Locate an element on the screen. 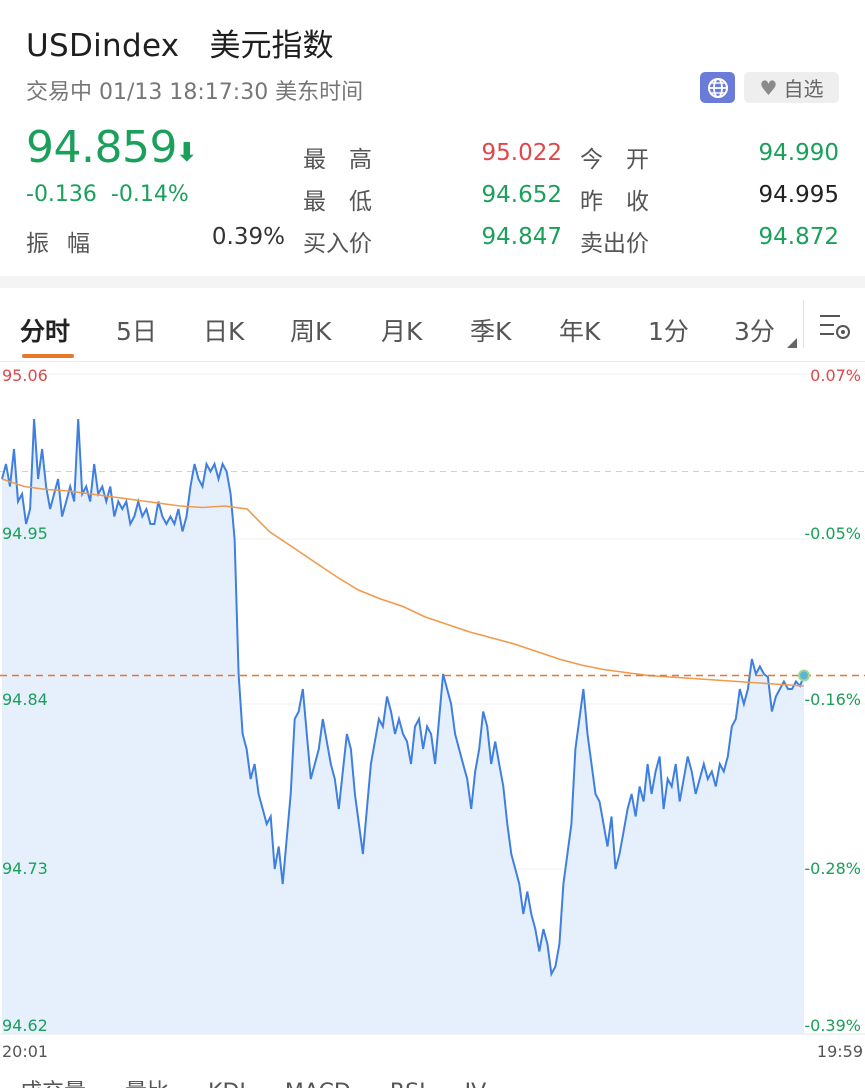 The height and width of the screenshot is (1088, 865). last-price: 94.859 is located at coordinates (101, 147).